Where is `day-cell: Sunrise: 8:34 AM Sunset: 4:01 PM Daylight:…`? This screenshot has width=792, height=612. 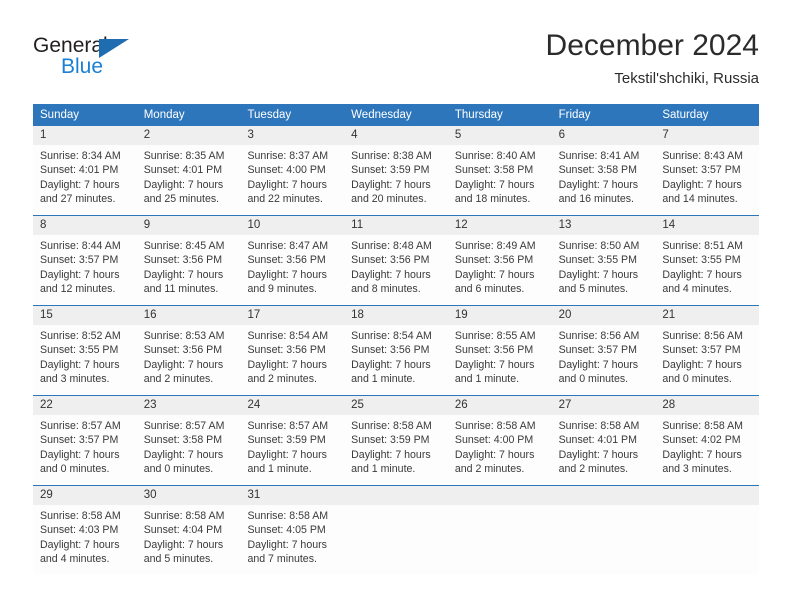 day-cell: Sunrise: 8:34 AM Sunset: 4:01 PM Daylight:… is located at coordinates (85, 180).